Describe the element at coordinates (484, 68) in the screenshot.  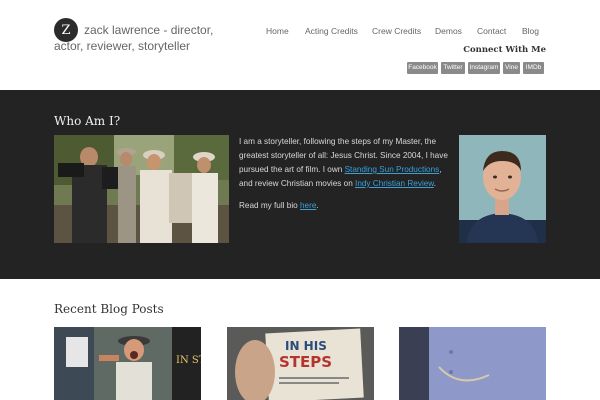
I see `social-instagram: Instagram` at that location.